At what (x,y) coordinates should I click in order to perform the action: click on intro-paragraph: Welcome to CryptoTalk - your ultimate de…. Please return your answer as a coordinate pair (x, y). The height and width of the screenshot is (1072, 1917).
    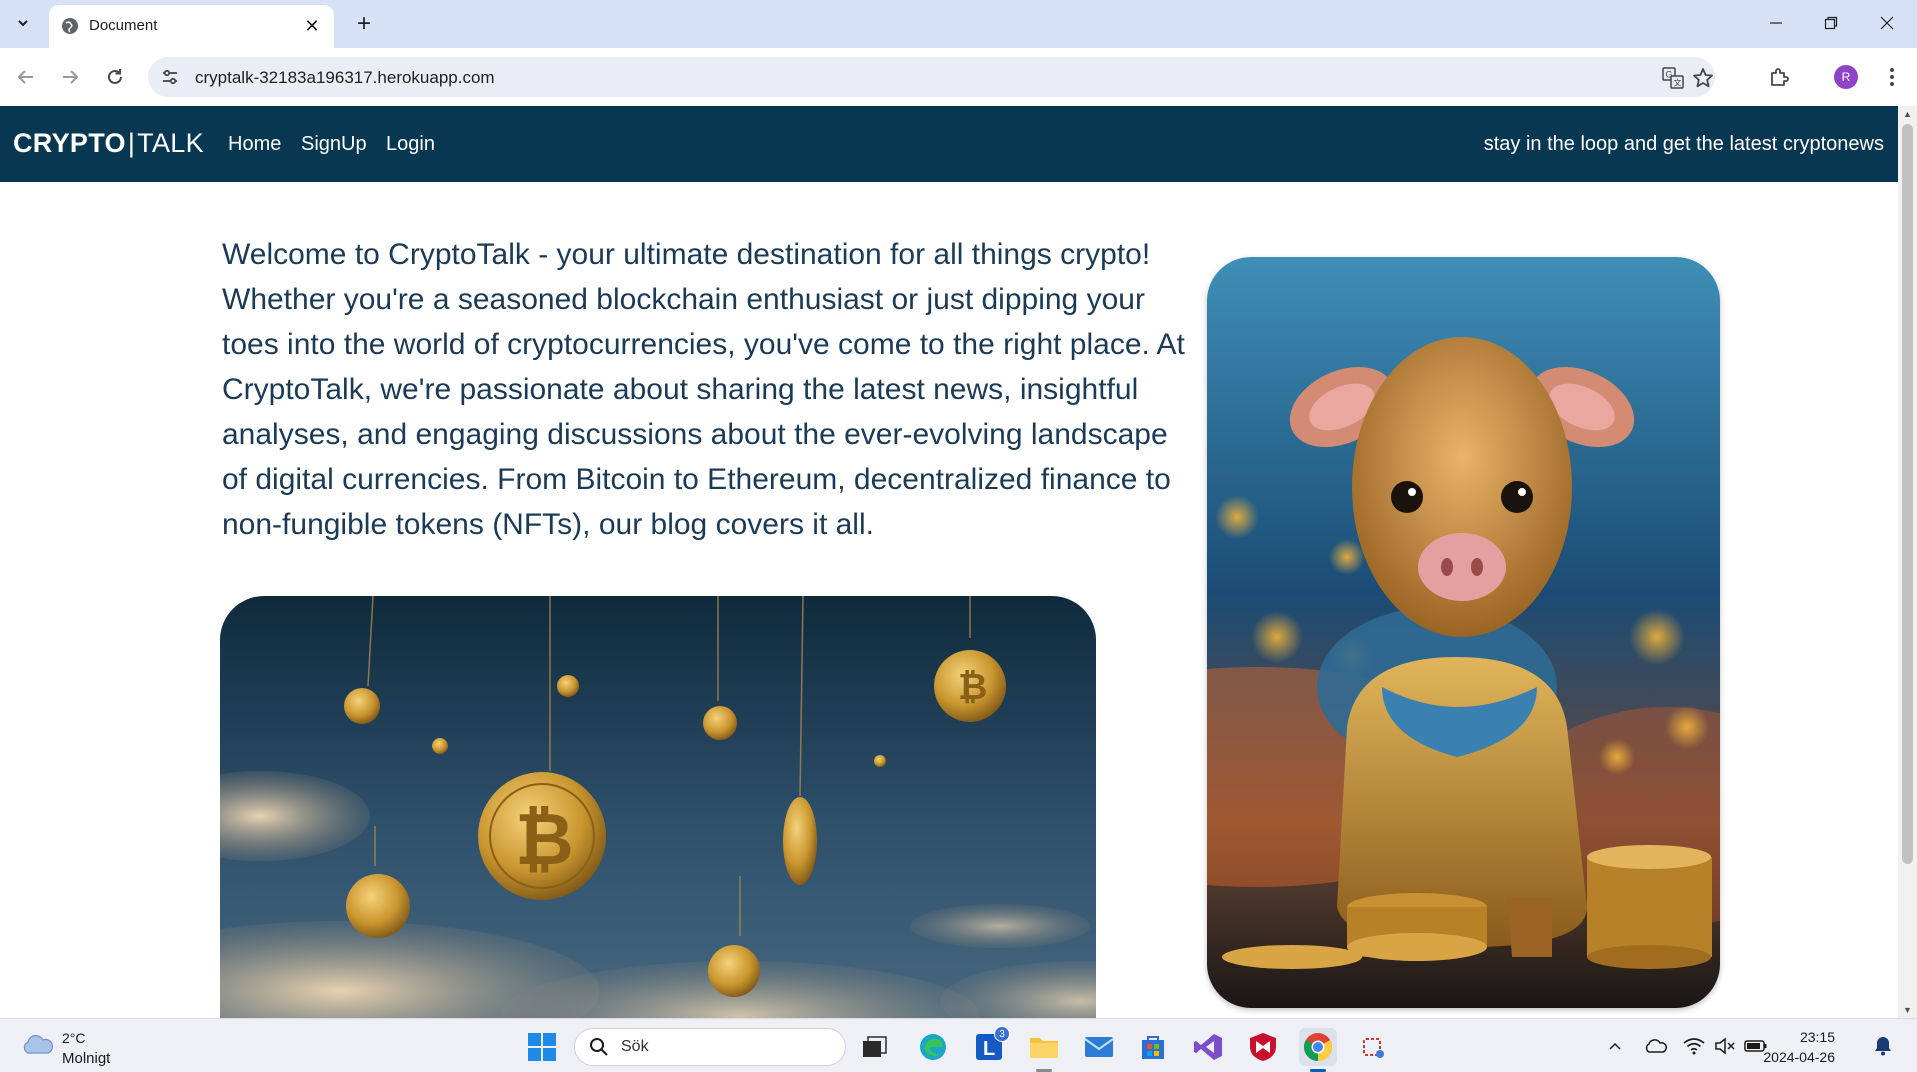
    Looking at the image, I should click on (703, 389).